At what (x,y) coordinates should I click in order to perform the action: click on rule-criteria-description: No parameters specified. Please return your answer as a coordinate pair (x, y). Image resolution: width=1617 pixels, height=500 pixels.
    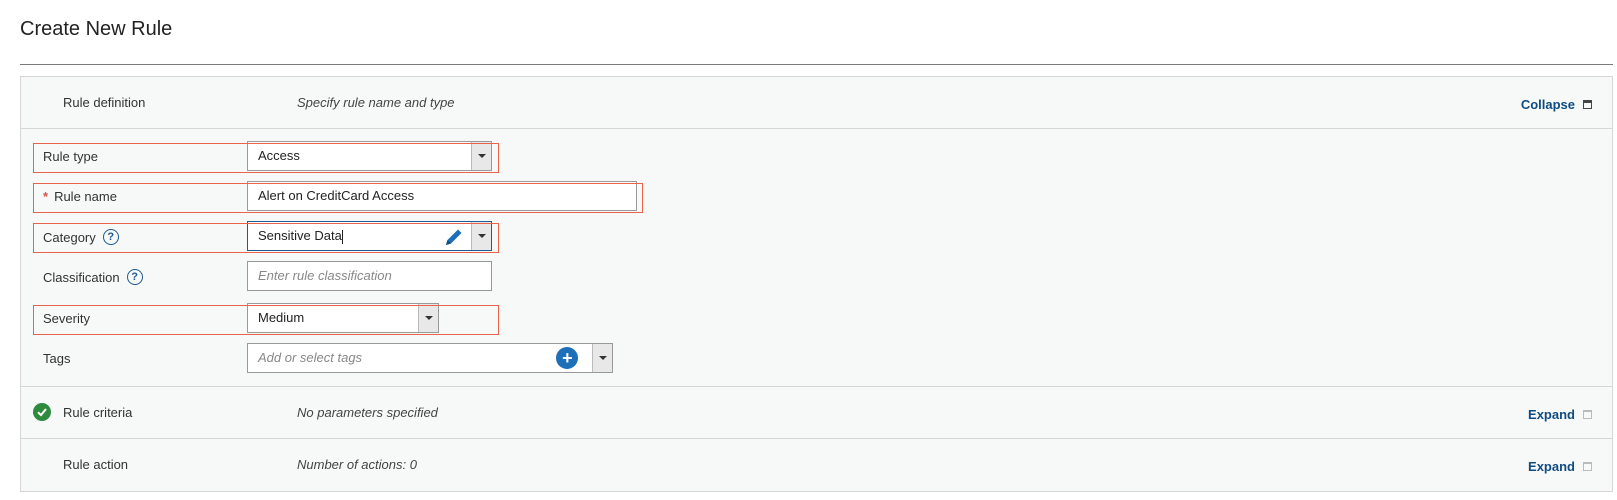
    Looking at the image, I should click on (367, 412).